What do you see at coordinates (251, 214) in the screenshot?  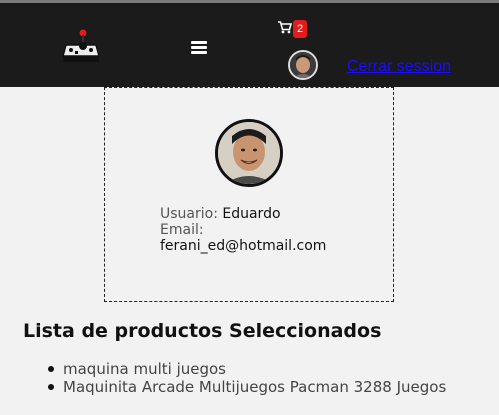 I see `username-value: Eduardo` at bounding box center [251, 214].